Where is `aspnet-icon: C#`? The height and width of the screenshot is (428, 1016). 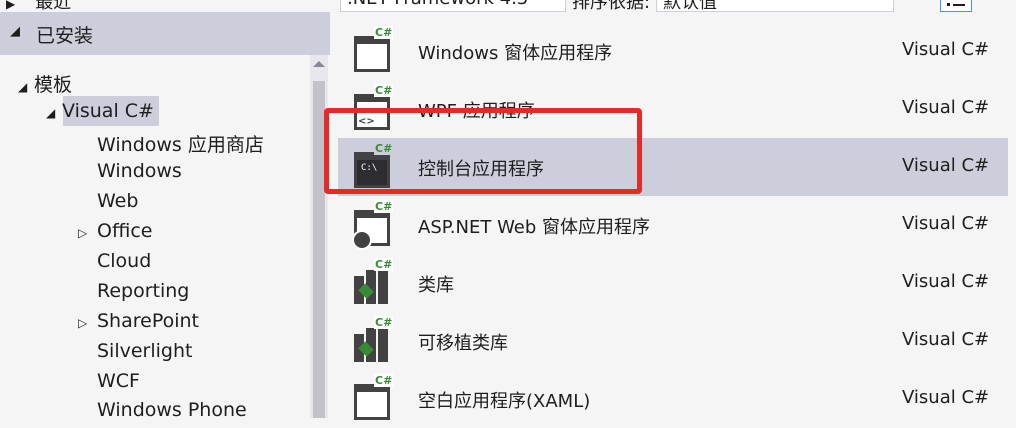 aspnet-icon: C# is located at coordinates (374, 225).